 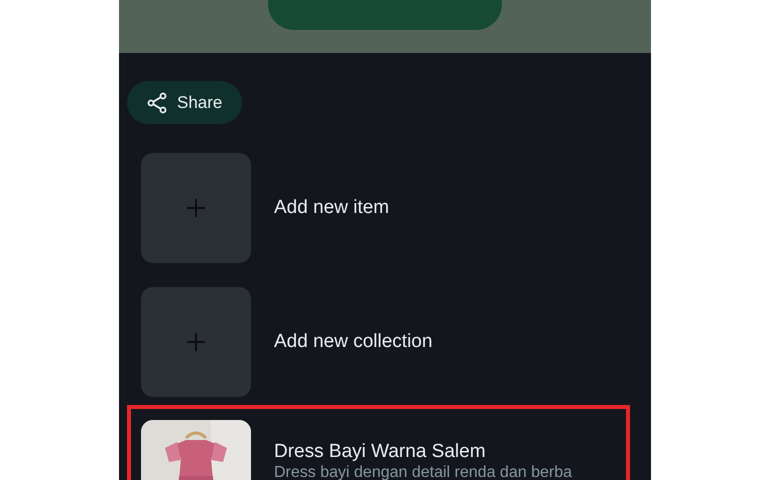 What do you see at coordinates (385, 15) in the screenshot?
I see `action-button` at bounding box center [385, 15].